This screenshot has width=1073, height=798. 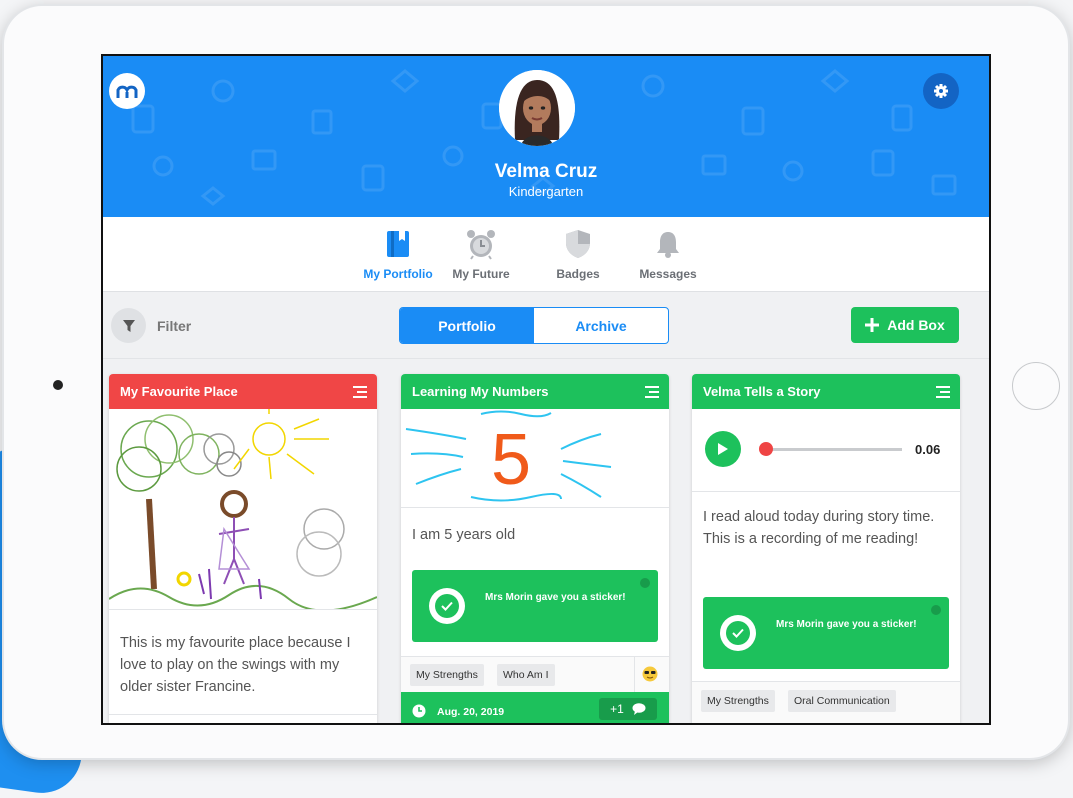 I want to click on tab-label: My Future, so click(x=481, y=274).